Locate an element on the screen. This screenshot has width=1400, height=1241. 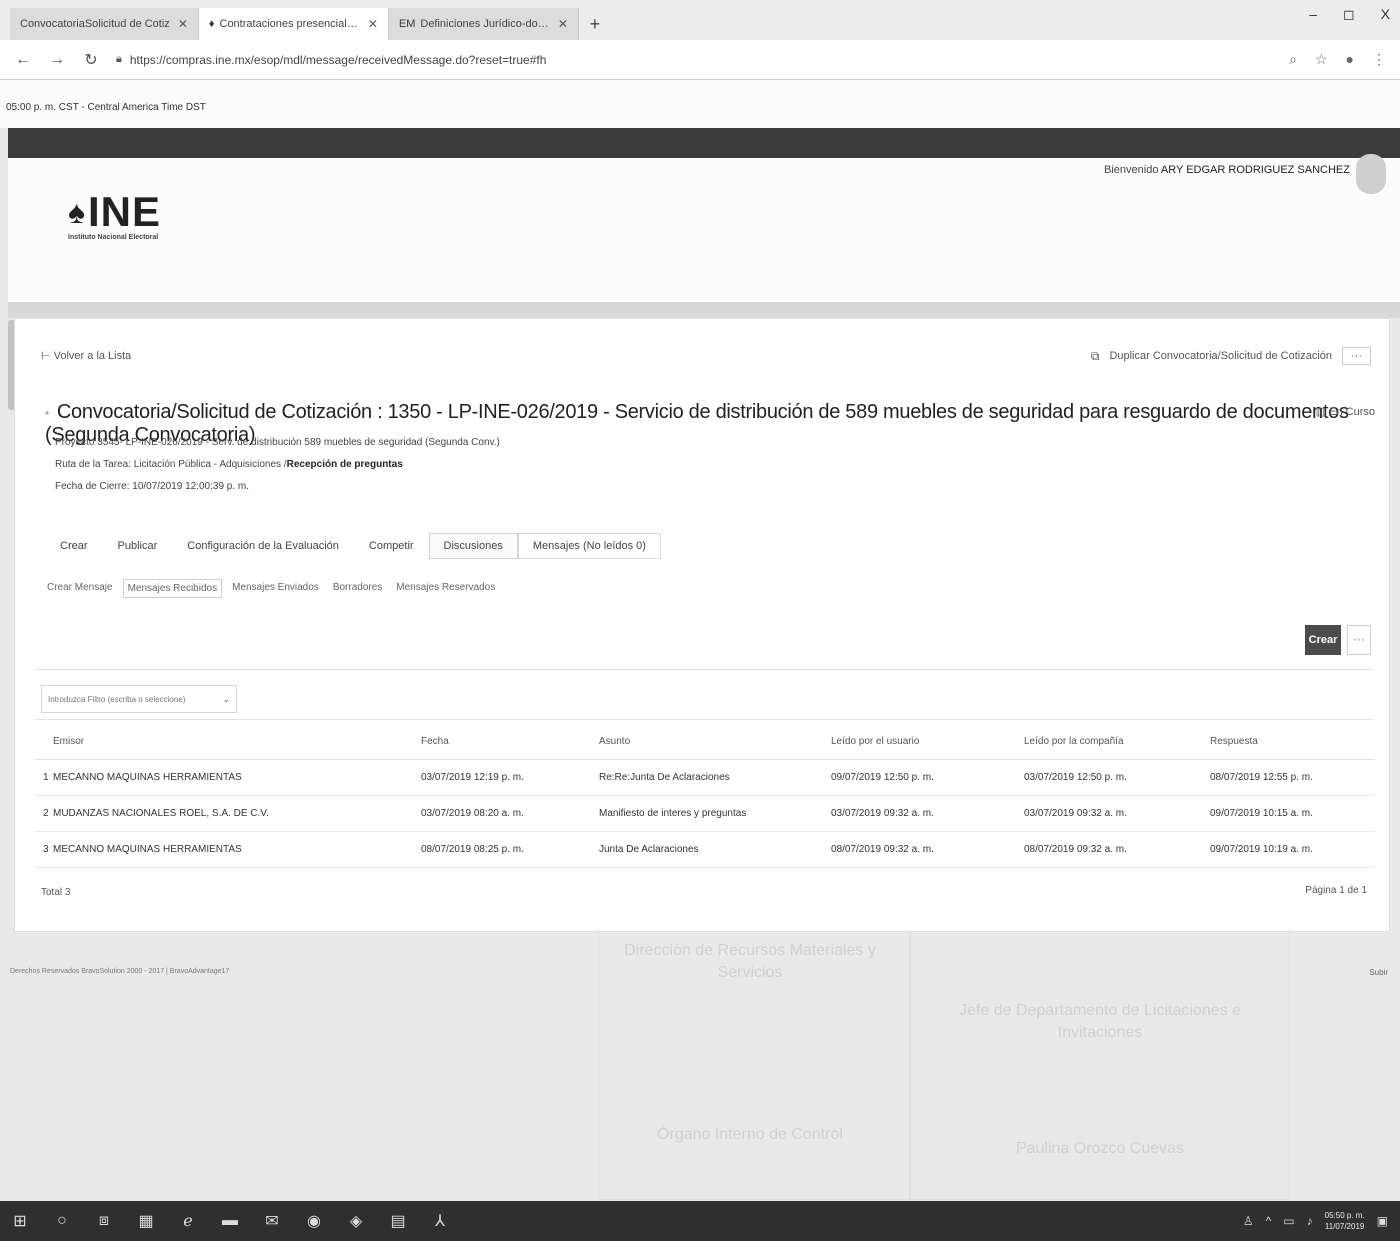
lock-icon: 🔒︎ is located at coordinates (119, 59).